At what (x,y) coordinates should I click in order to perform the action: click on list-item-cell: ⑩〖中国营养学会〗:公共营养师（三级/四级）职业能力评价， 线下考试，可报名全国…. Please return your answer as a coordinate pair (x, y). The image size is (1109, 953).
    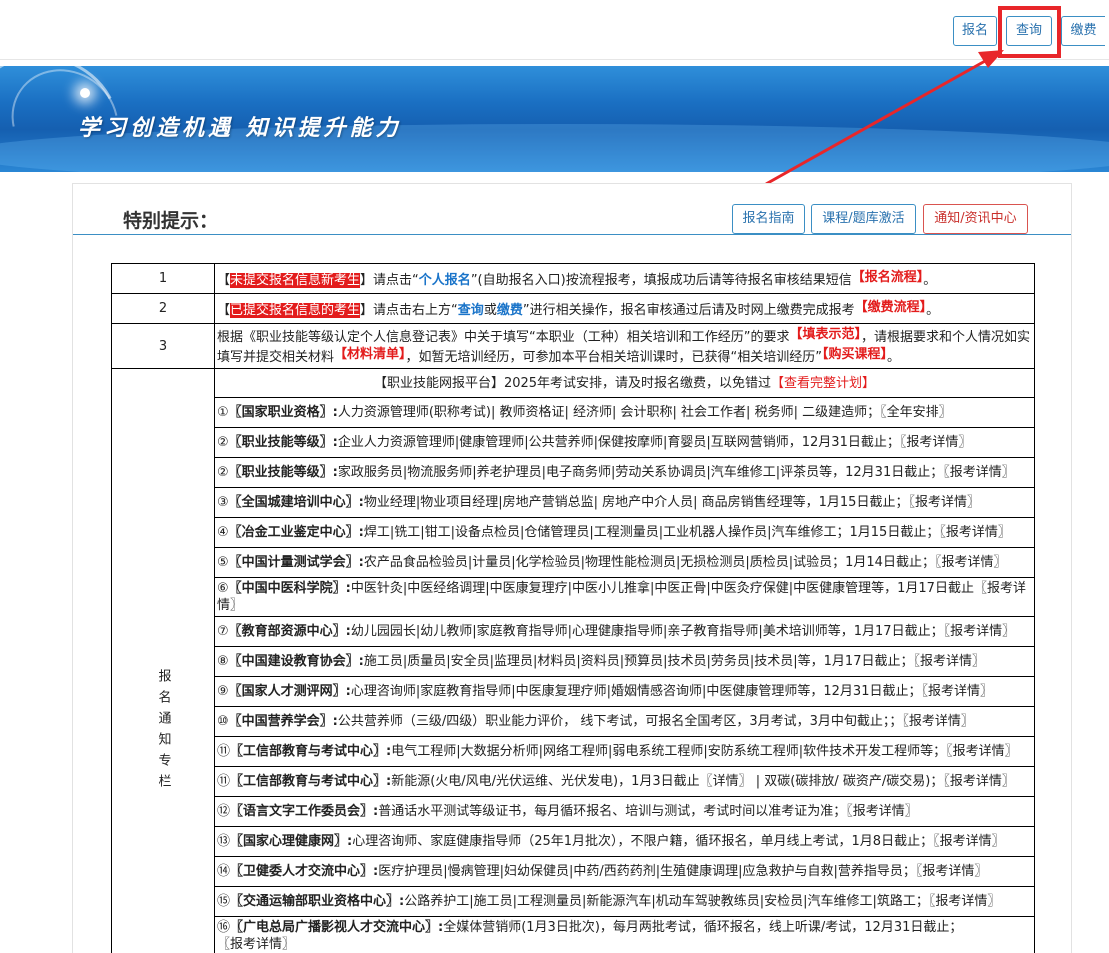
    Looking at the image, I should click on (625, 722).